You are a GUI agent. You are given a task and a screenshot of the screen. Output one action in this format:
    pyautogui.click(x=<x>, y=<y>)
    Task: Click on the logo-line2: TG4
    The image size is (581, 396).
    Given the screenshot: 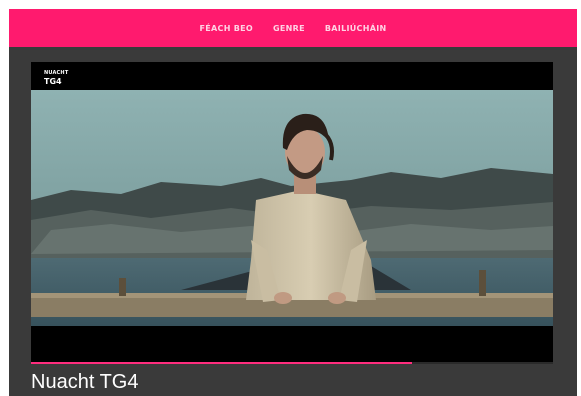 What is the action you would take?
    pyautogui.click(x=53, y=81)
    